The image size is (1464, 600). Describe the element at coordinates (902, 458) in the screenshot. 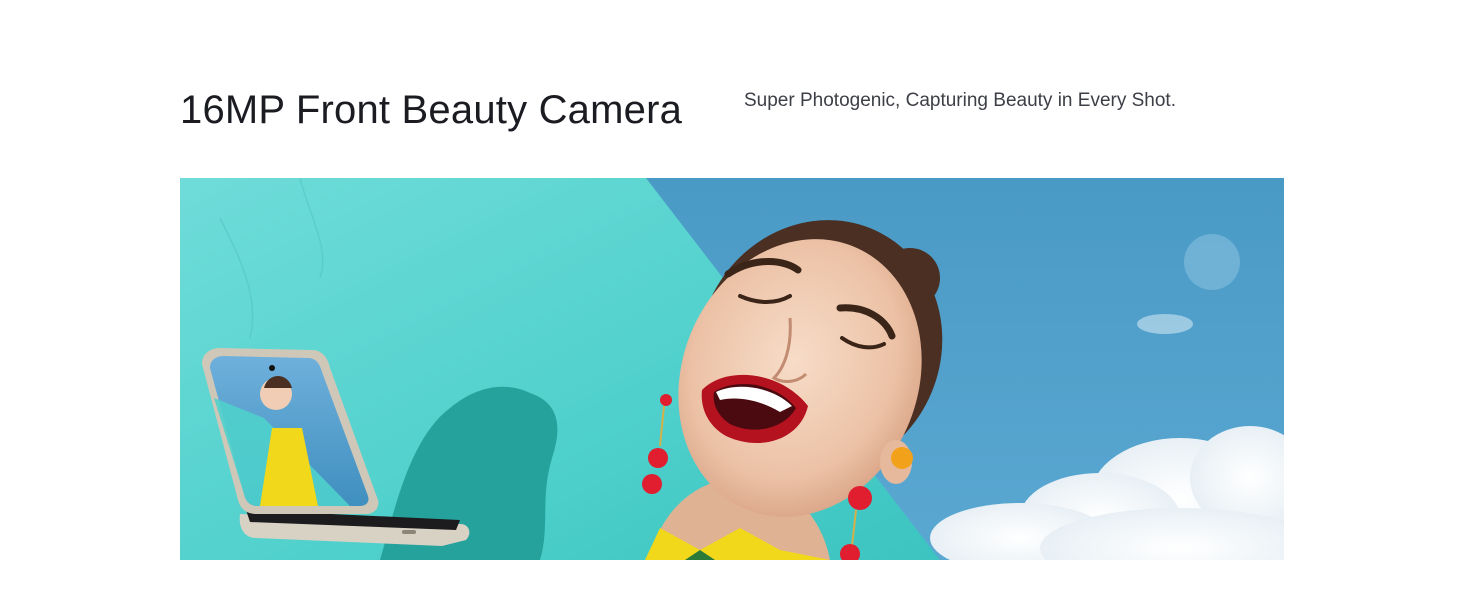

I see `earring-right-top` at that location.